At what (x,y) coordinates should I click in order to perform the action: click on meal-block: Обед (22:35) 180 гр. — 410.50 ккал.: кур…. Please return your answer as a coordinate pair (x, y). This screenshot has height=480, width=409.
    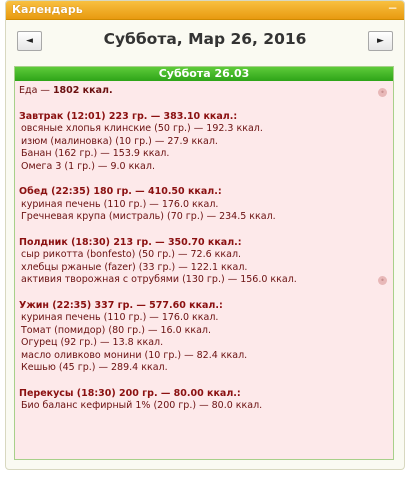
    Looking at the image, I should click on (196, 205).